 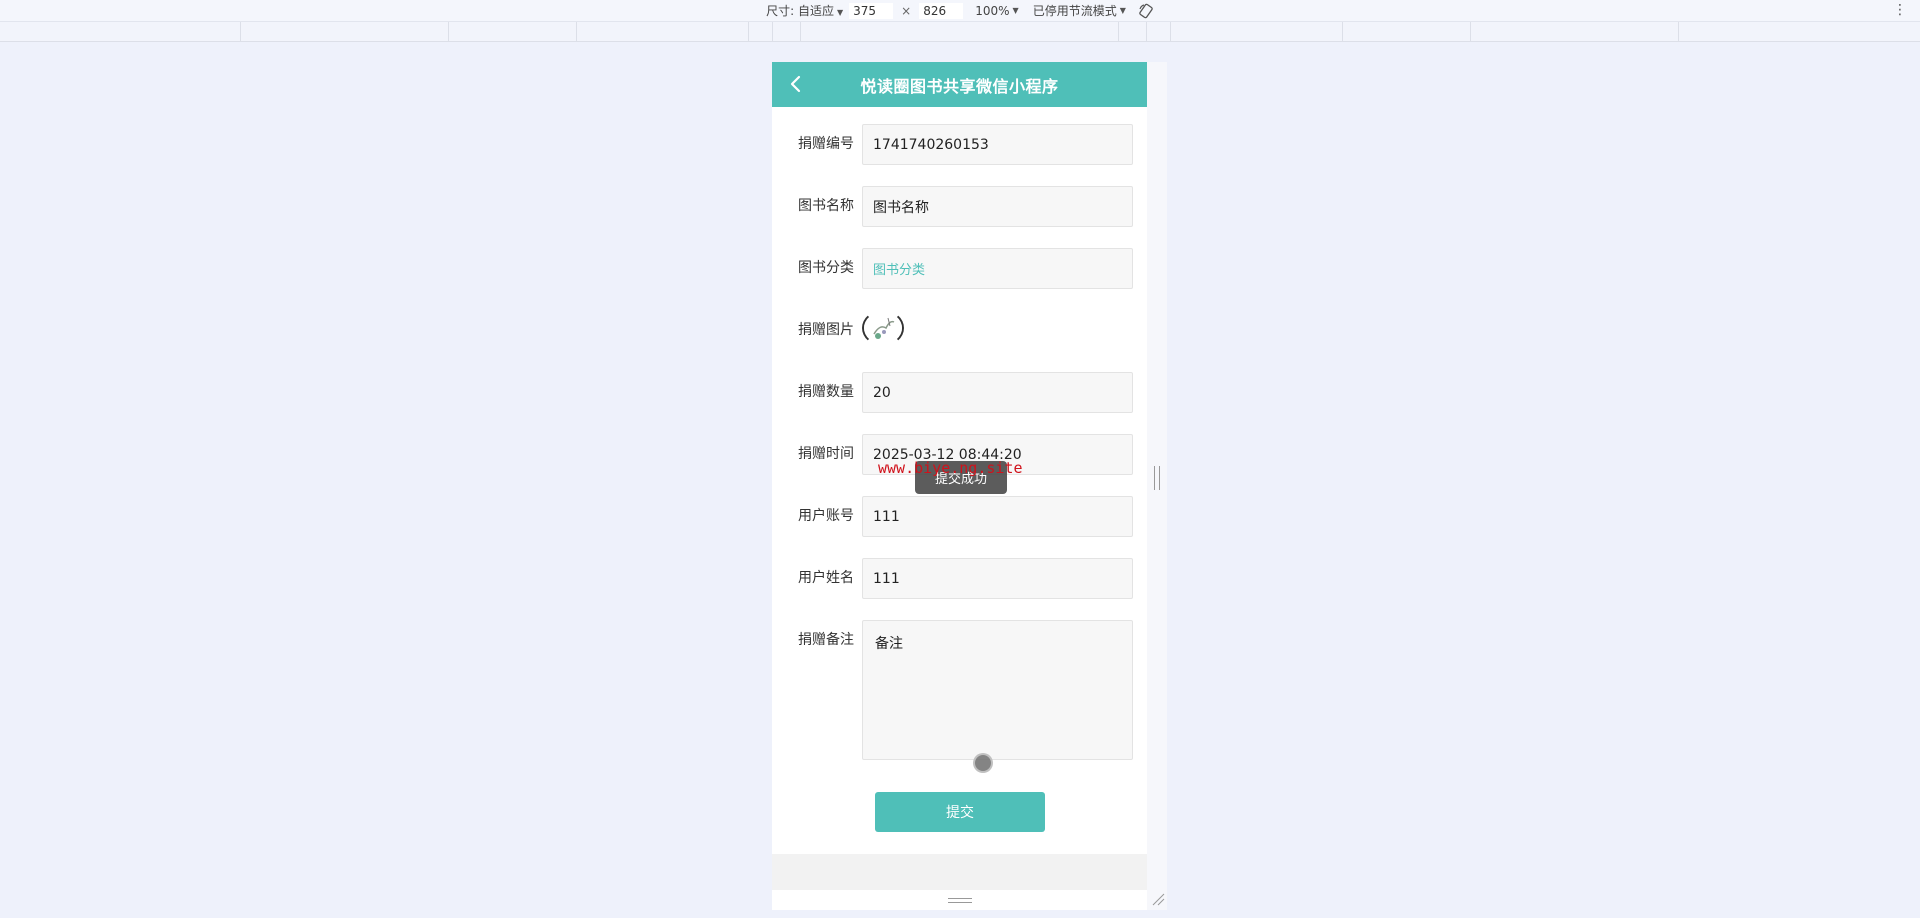 I want to click on image-icon, so click(x=883, y=328).